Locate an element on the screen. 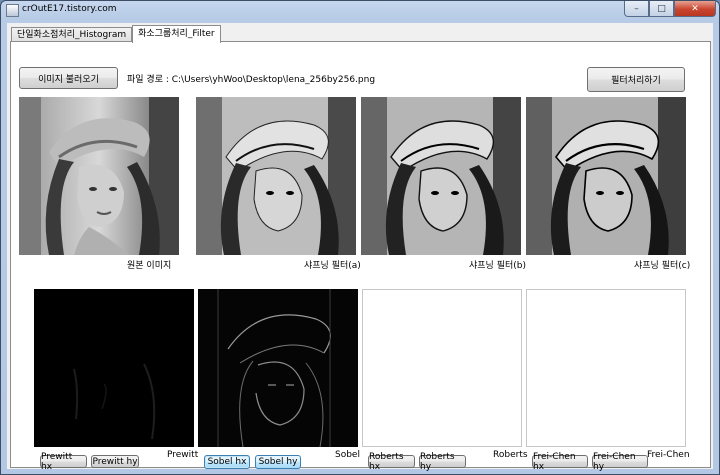 This screenshot has height=475, width=720. tab-filter: 화소그룹처리_Filter is located at coordinates (176, 34).